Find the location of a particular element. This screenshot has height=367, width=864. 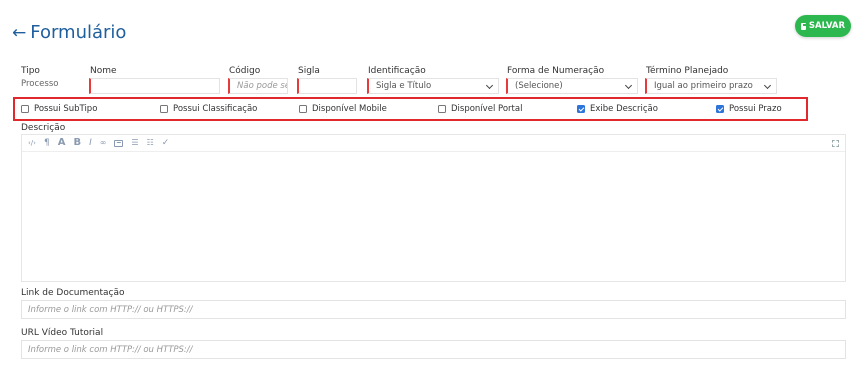

checkbox-label: Possui SubTipo is located at coordinates (66, 109).